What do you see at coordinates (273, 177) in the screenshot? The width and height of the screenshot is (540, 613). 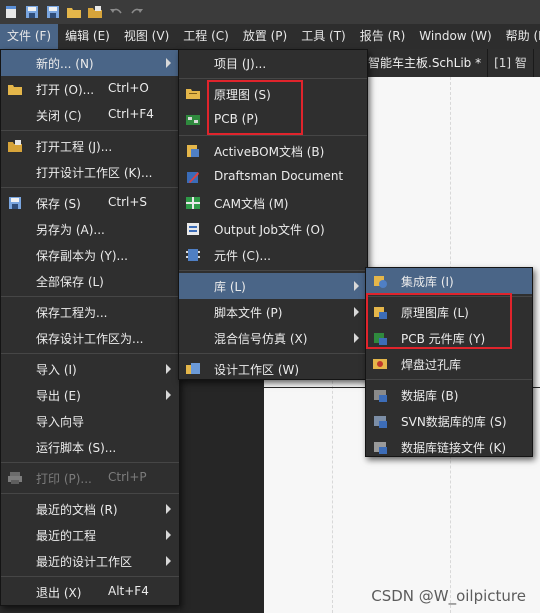 I see `new-draftsman-item: Draftsman Document` at bounding box center [273, 177].